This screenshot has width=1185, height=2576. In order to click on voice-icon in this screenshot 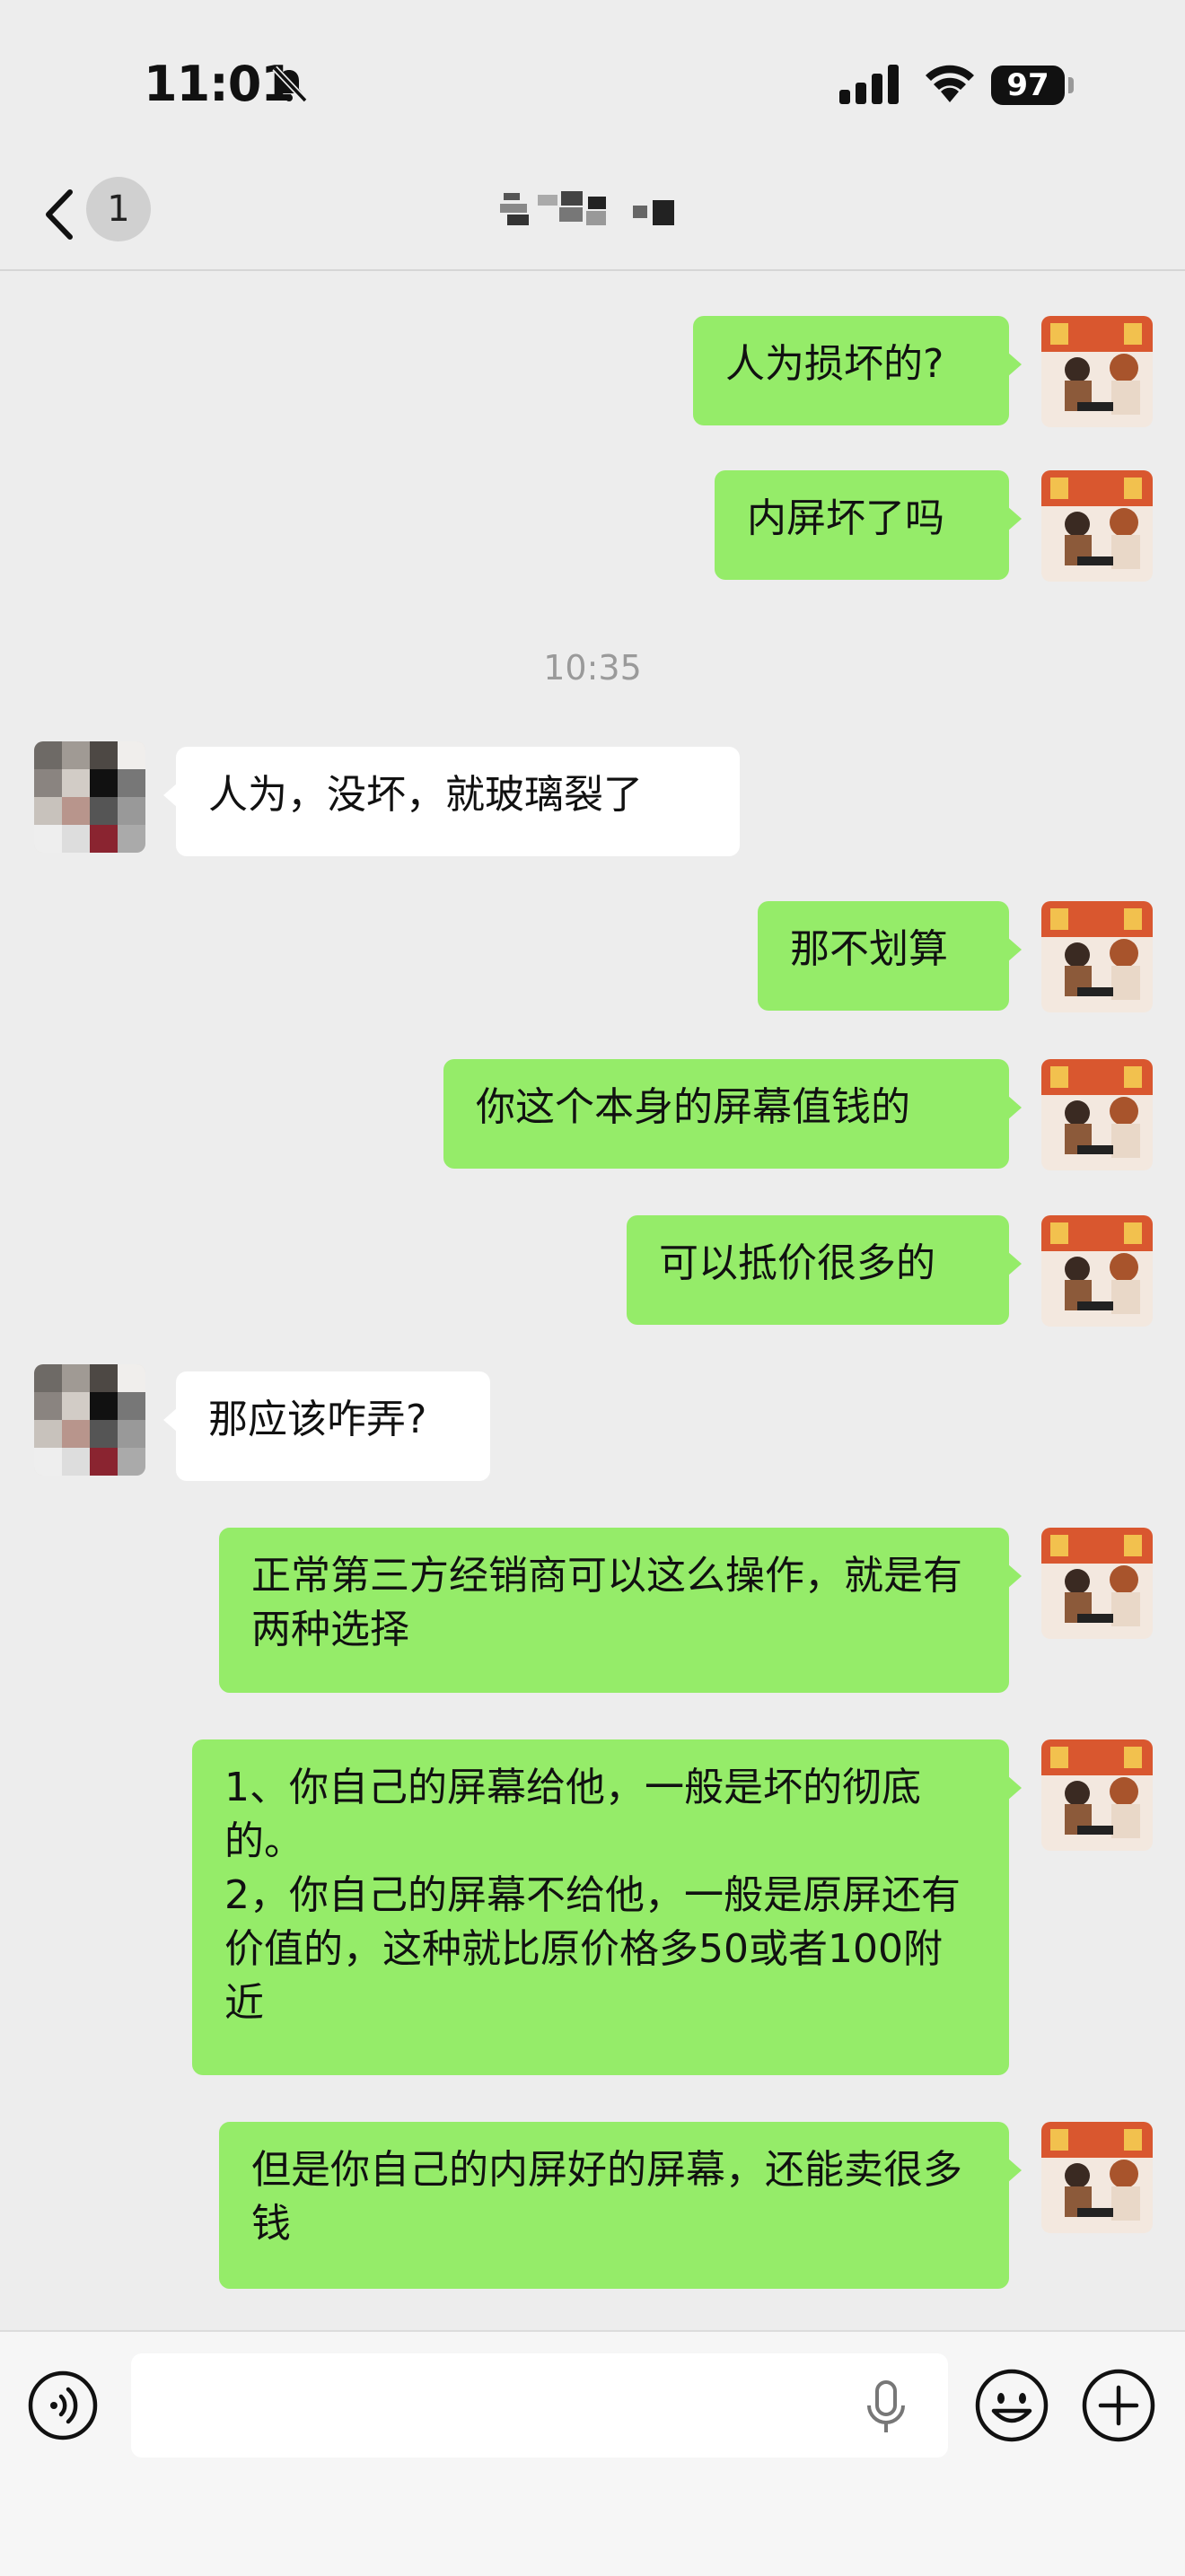, I will do `click(63, 2405)`.